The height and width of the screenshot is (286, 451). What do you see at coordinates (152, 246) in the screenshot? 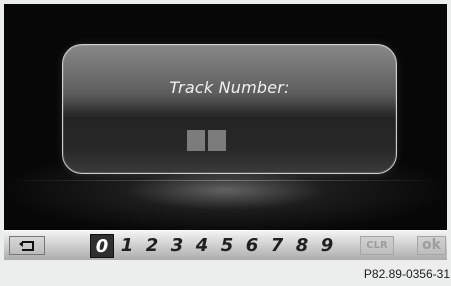
I see `digit-key-2: 2` at bounding box center [152, 246].